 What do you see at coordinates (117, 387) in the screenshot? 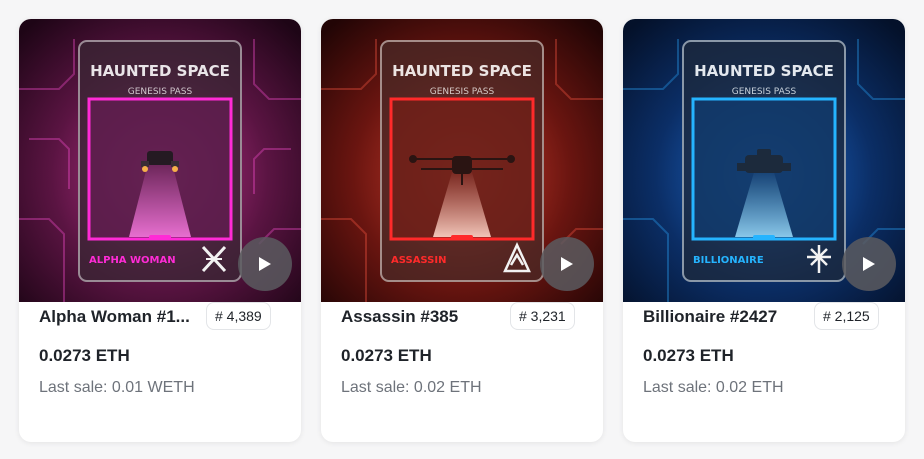
I see `last-sale: Last sale: 0.01 WETH` at bounding box center [117, 387].